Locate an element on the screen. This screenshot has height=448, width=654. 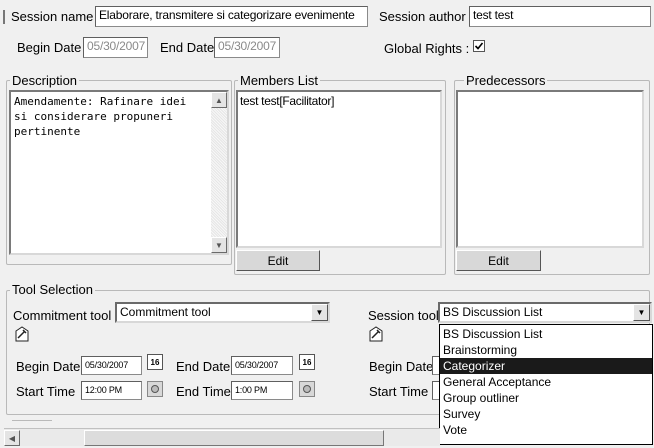
dropdown-option: BS Discussion List is located at coordinates (546, 334).